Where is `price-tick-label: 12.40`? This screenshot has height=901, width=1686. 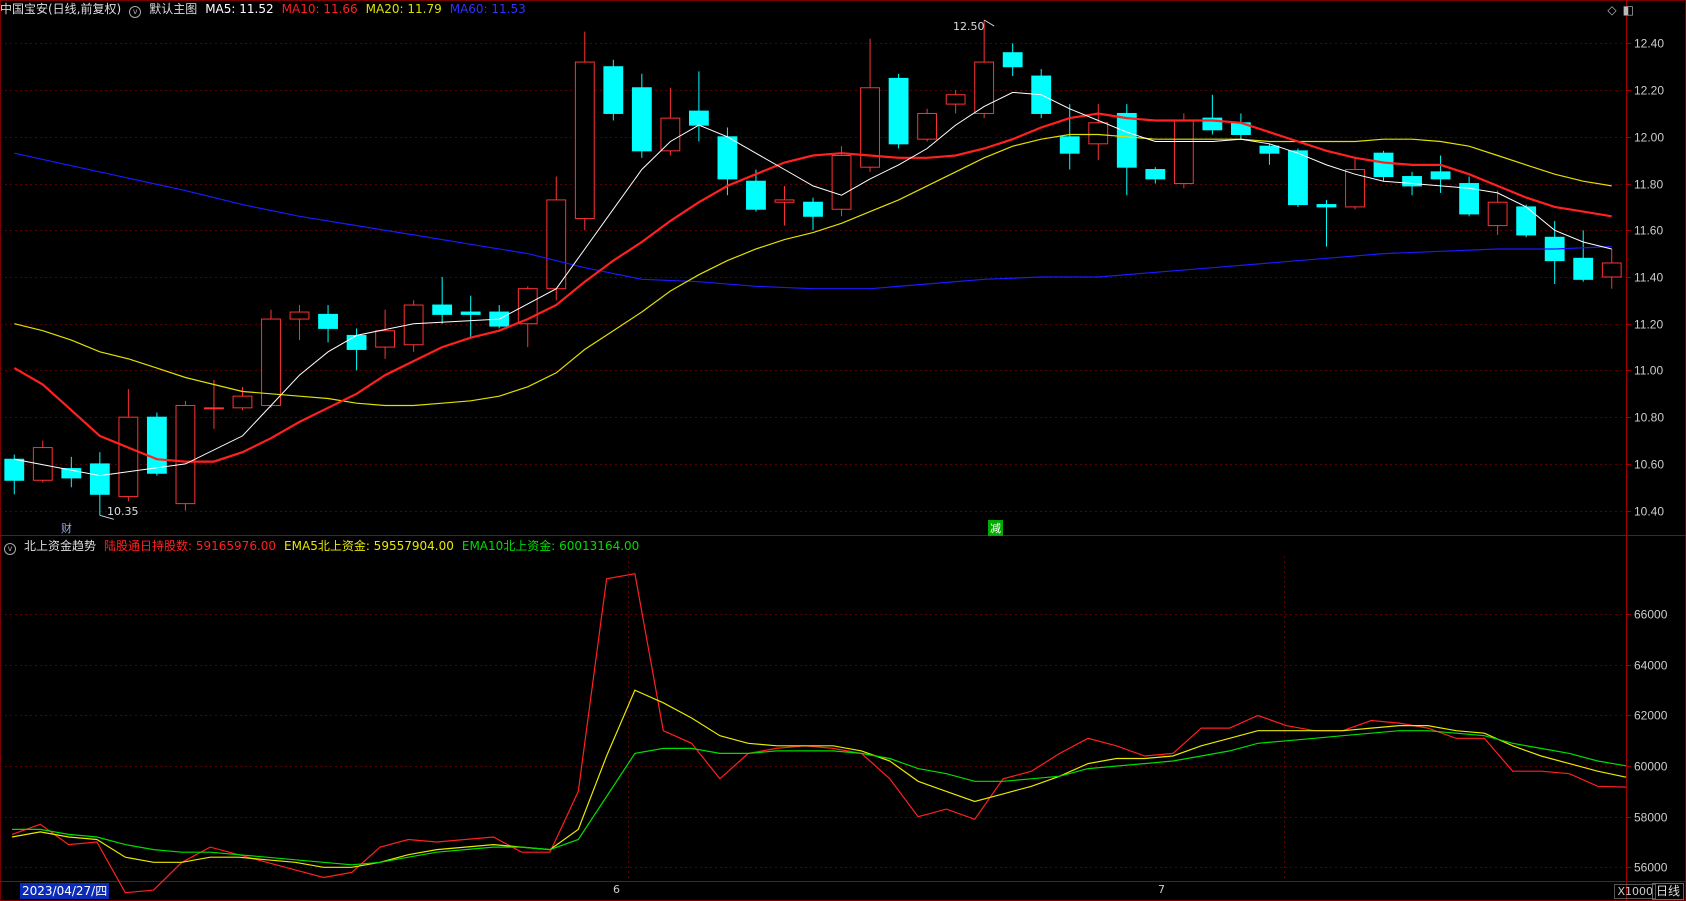
price-tick-label: 12.40 is located at coordinates (1649, 44).